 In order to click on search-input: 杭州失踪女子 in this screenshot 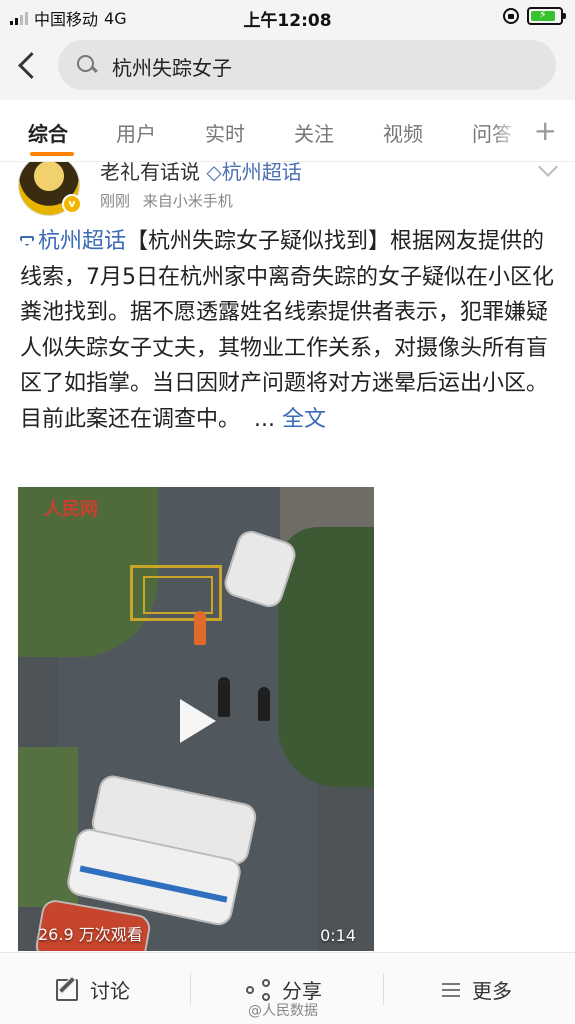, I will do `click(307, 65)`.